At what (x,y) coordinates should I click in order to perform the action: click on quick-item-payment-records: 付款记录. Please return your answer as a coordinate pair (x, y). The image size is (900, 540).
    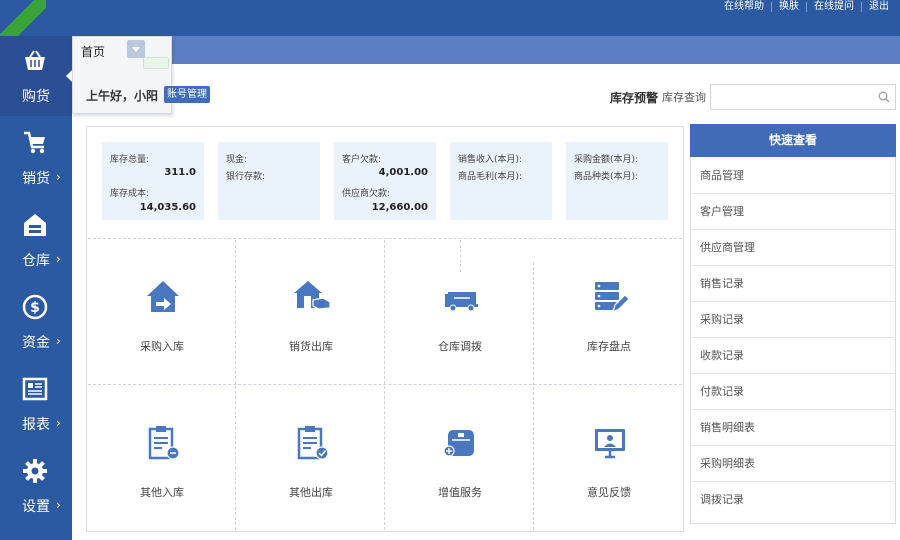
    Looking at the image, I should click on (793, 392).